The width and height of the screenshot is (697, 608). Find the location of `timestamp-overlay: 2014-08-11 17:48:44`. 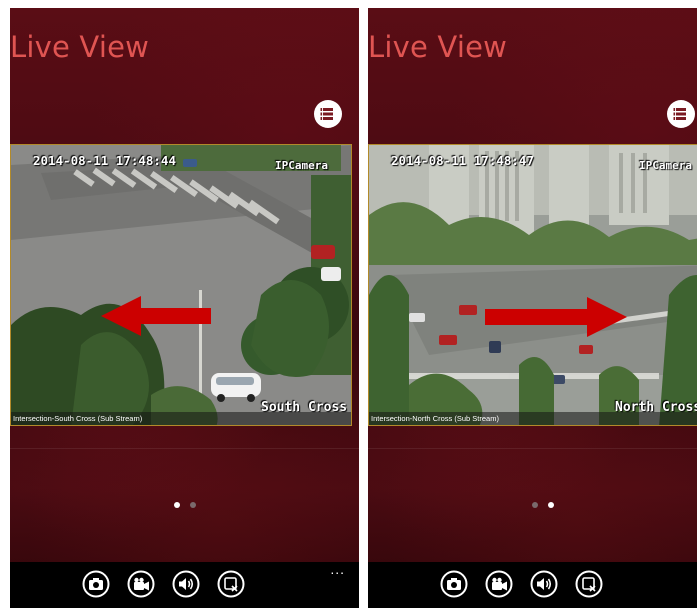

timestamp-overlay: 2014-08-11 17:48:44 is located at coordinates (104, 160).